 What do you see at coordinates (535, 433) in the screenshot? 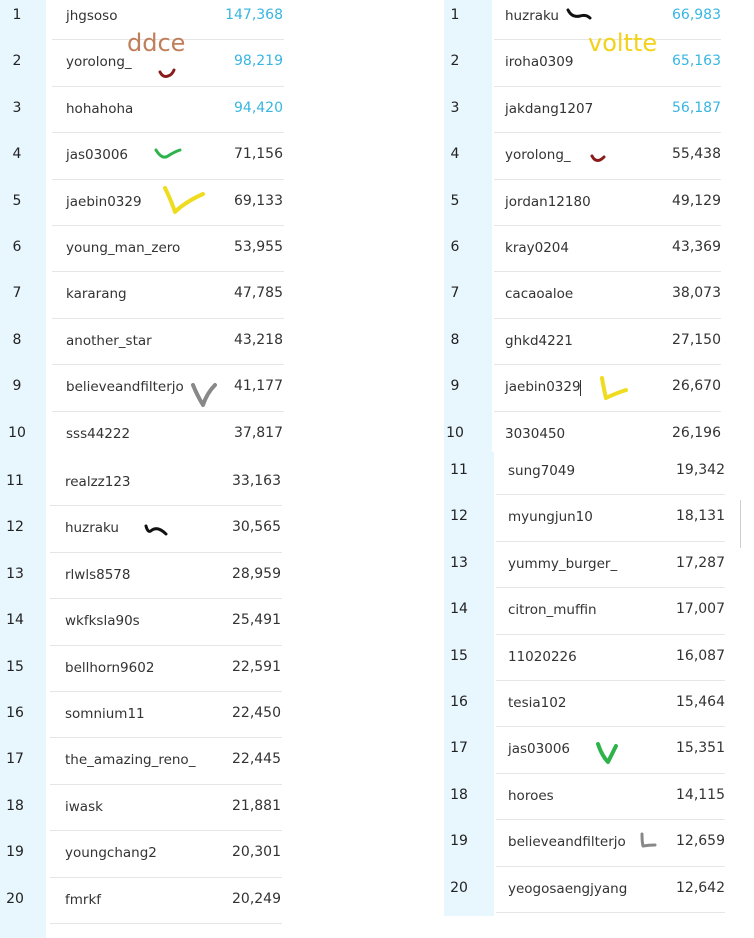
I see `player-name: 3030450` at bounding box center [535, 433].